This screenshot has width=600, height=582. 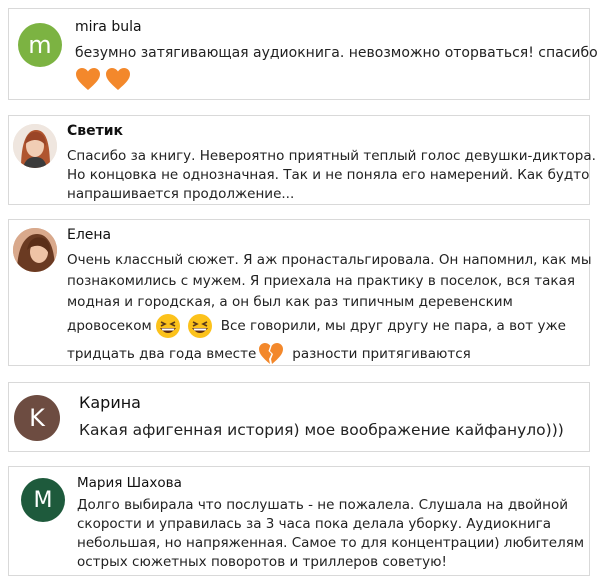 What do you see at coordinates (381, 353) in the screenshot?
I see `comment-line: разности притягиваются` at bounding box center [381, 353].